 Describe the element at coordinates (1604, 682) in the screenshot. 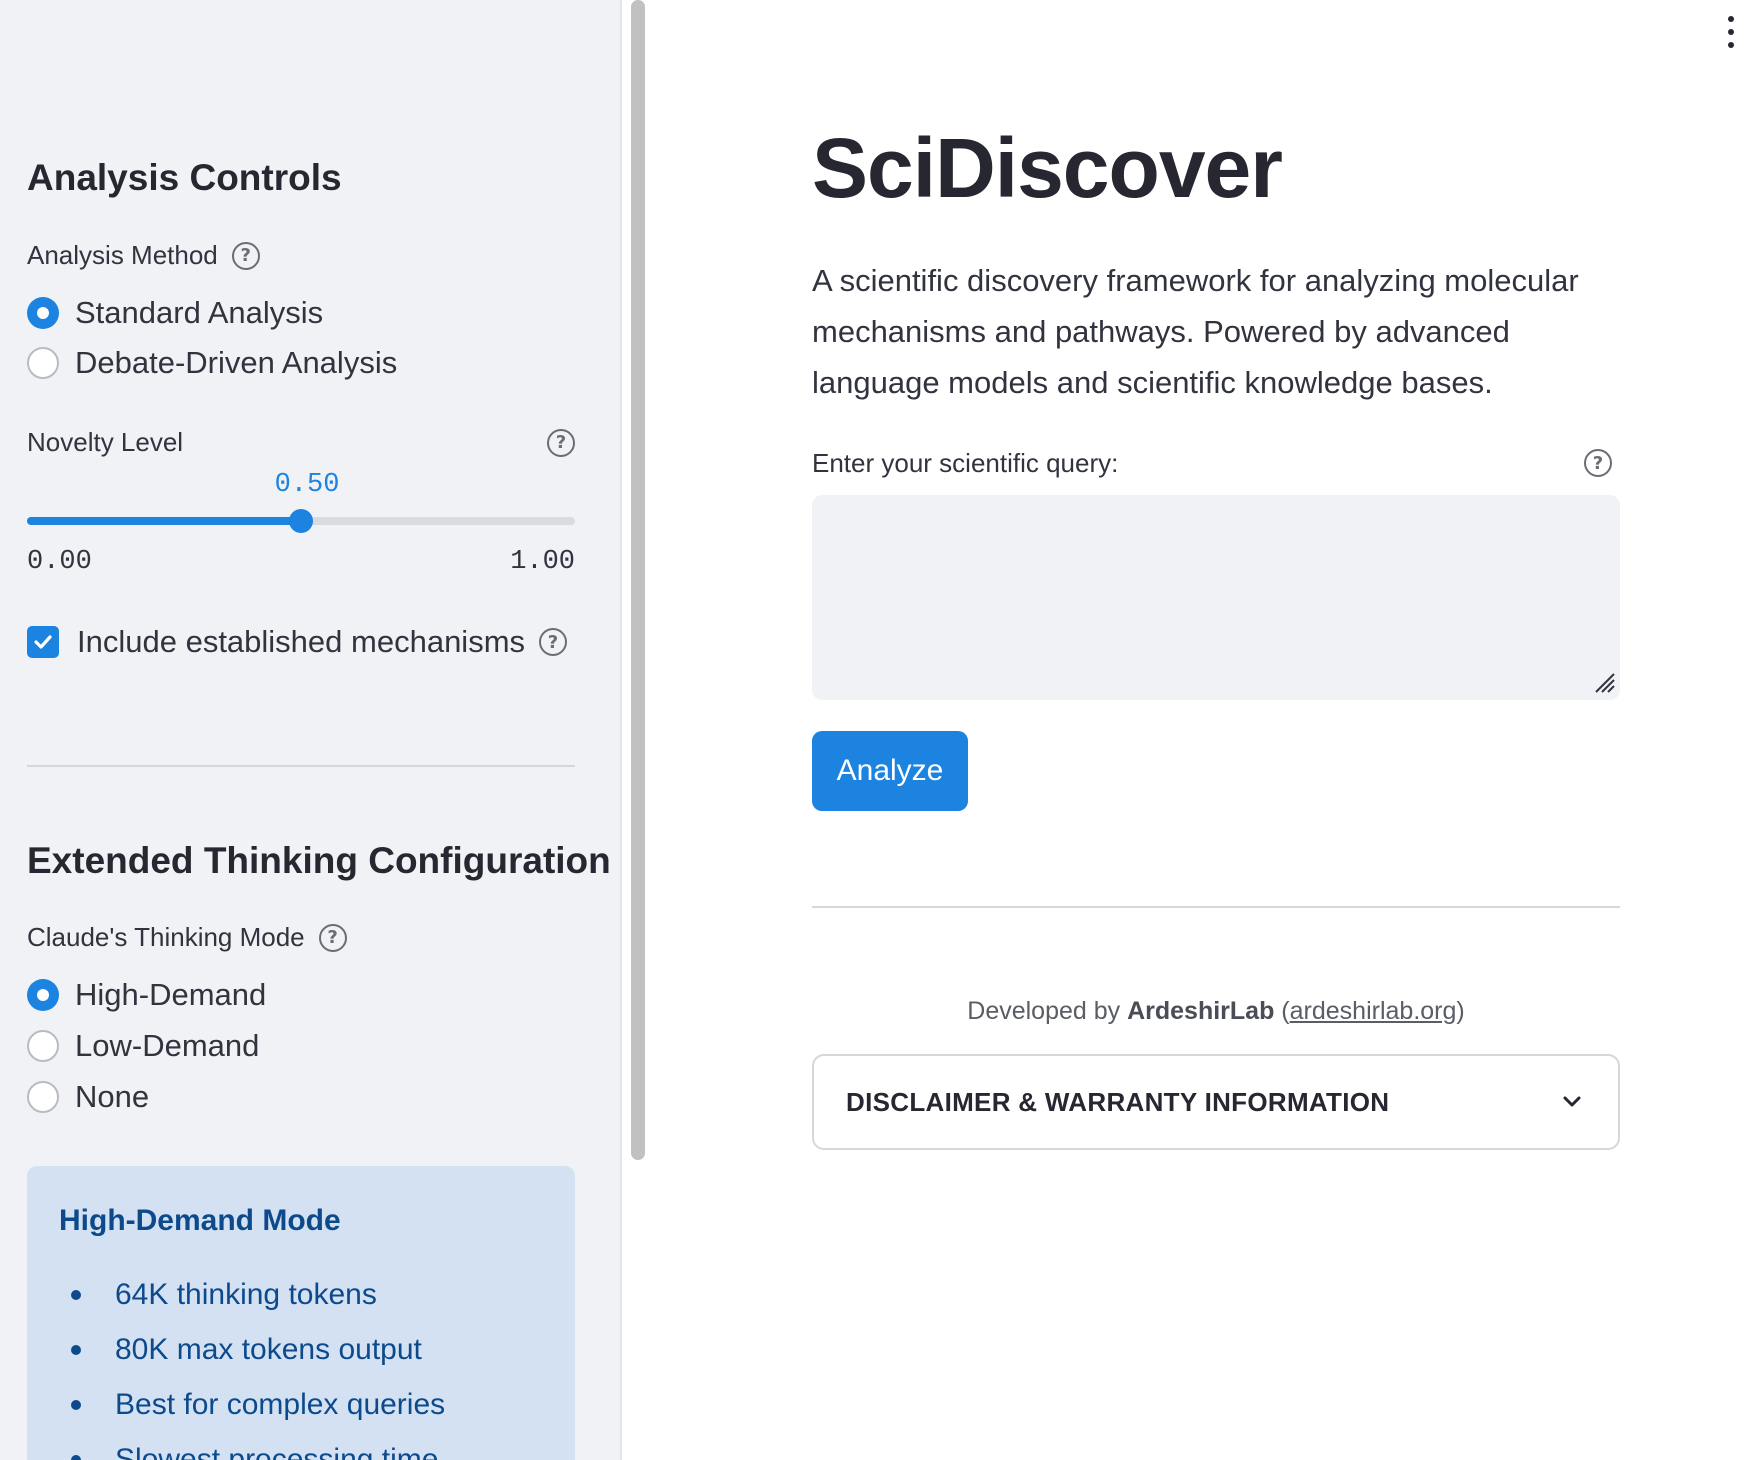

I see `resize-grip-icon` at that location.